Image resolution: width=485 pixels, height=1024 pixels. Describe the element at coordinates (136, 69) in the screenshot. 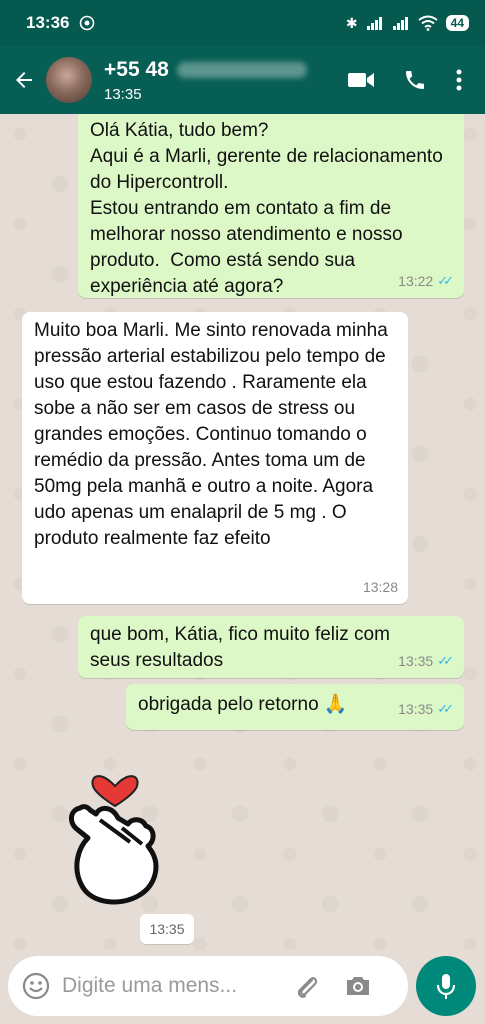

I see `contact-name: +55 48` at that location.